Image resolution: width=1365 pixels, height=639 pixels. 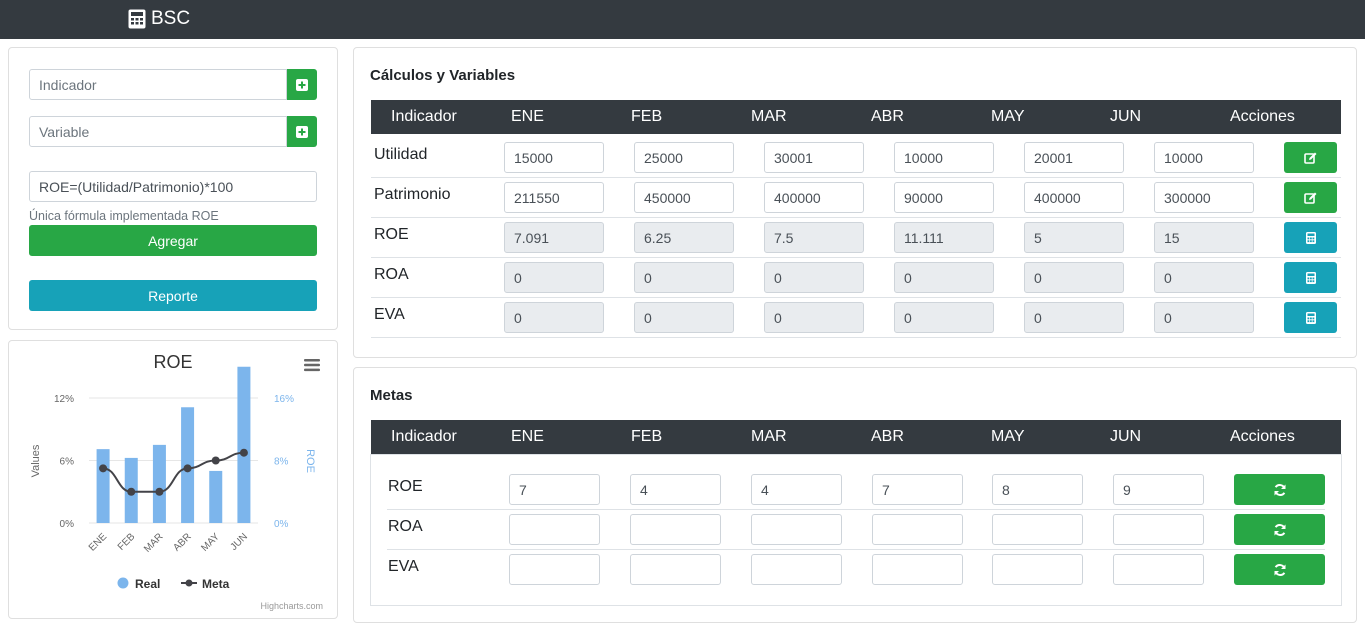 I want to click on formula-help-text: Única fórmula implementada ROE, so click(x=124, y=216).